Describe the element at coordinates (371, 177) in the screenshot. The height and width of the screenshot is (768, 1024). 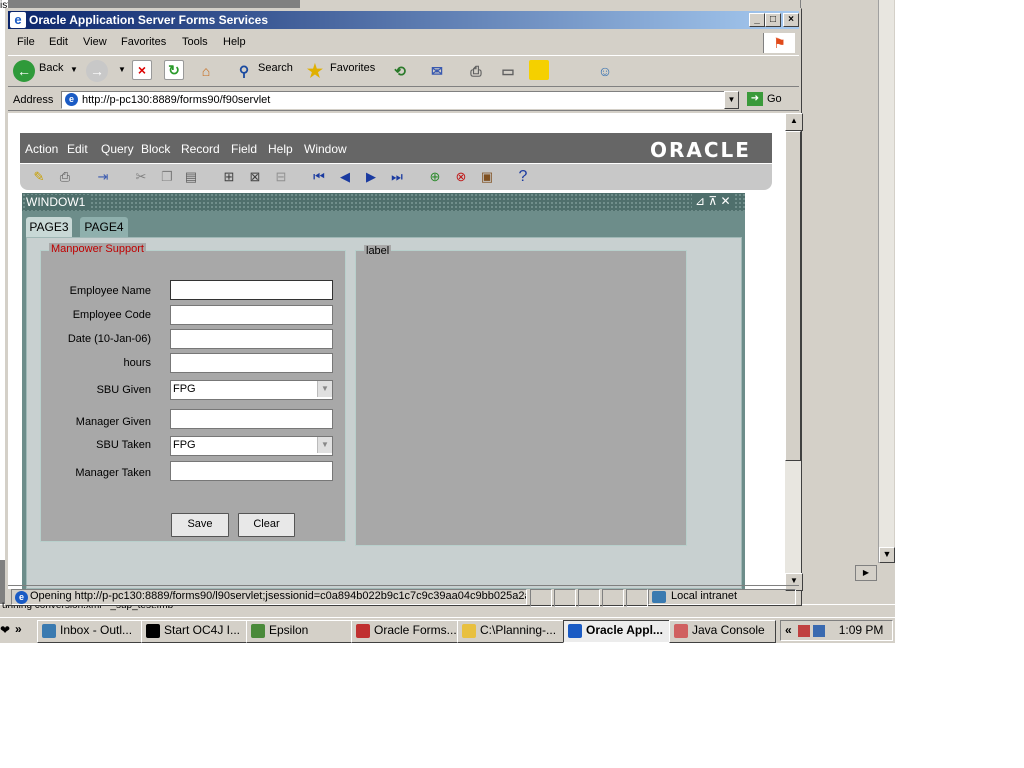
I see `next-record-icon: ▶` at that location.